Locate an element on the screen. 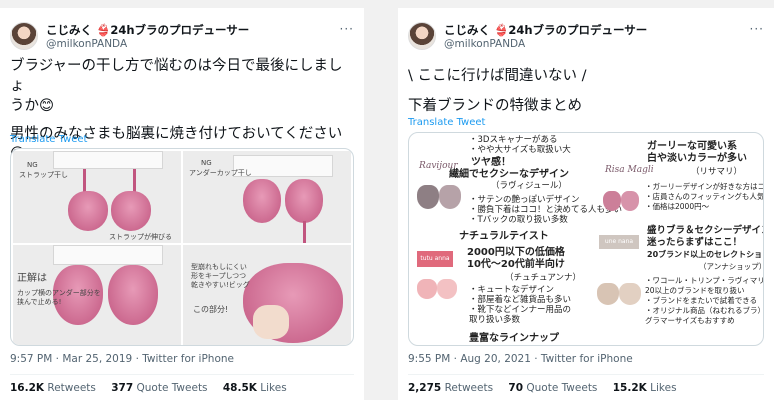 The height and width of the screenshot is (400, 774). likes-count: 15.2K Likes is located at coordinates (645, 388).